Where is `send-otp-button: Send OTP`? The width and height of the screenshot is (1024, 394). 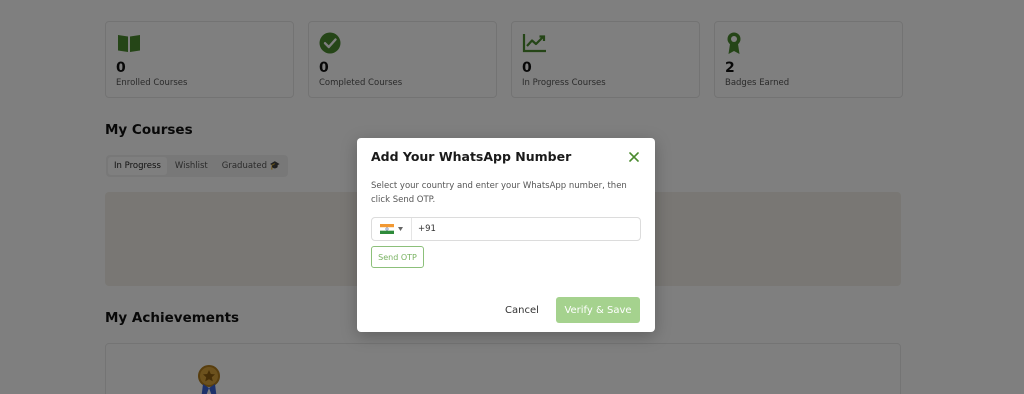
send-otp-button: Send OTP is located at coordinates (397, 257).